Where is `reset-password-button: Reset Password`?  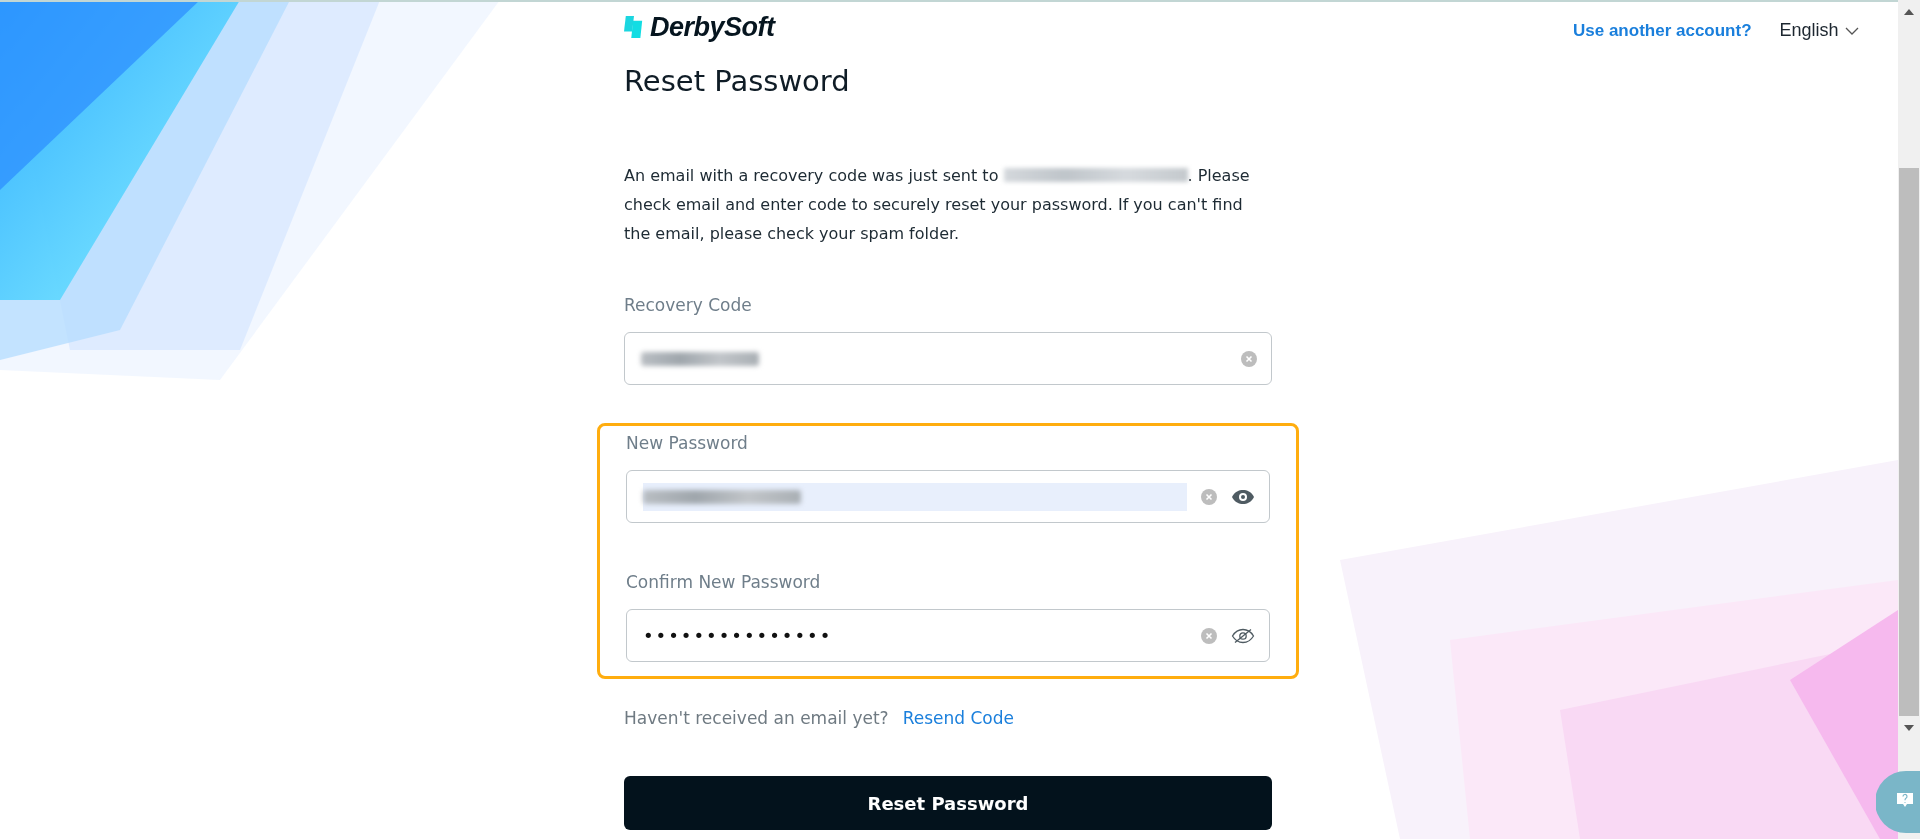 reset-password-button: Reset Password is located at coordinates (948, 803).